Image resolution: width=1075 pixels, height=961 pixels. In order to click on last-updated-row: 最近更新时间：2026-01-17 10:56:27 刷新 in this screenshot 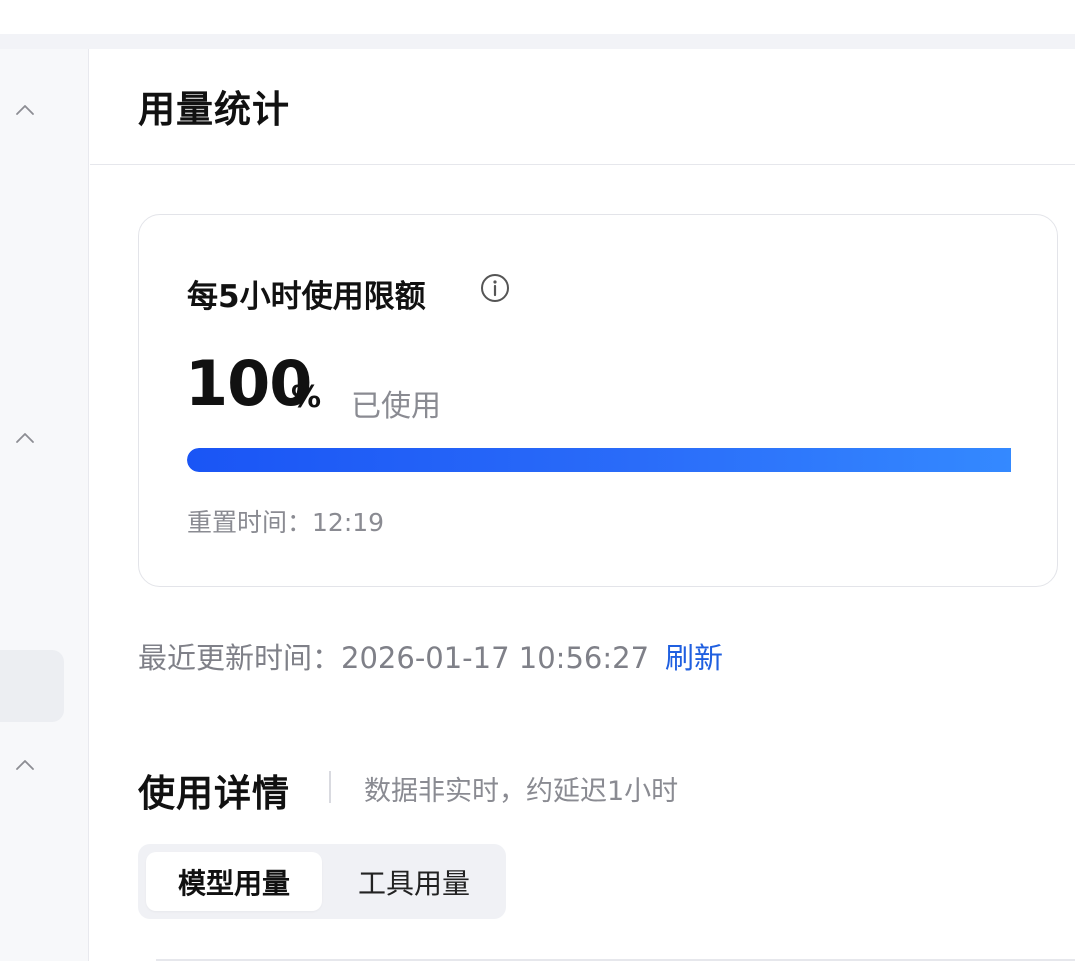, I will do `click(430, 656)`.